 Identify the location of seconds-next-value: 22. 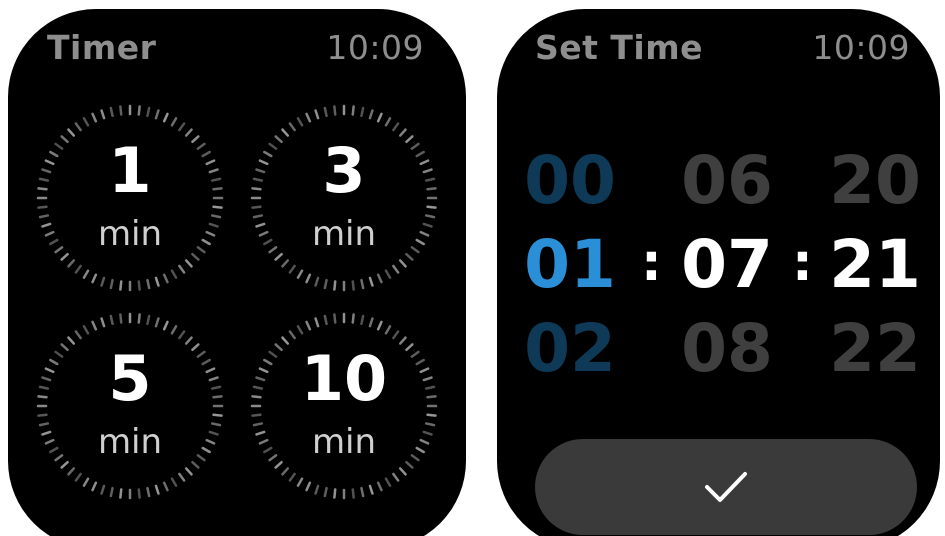
(875, 349).